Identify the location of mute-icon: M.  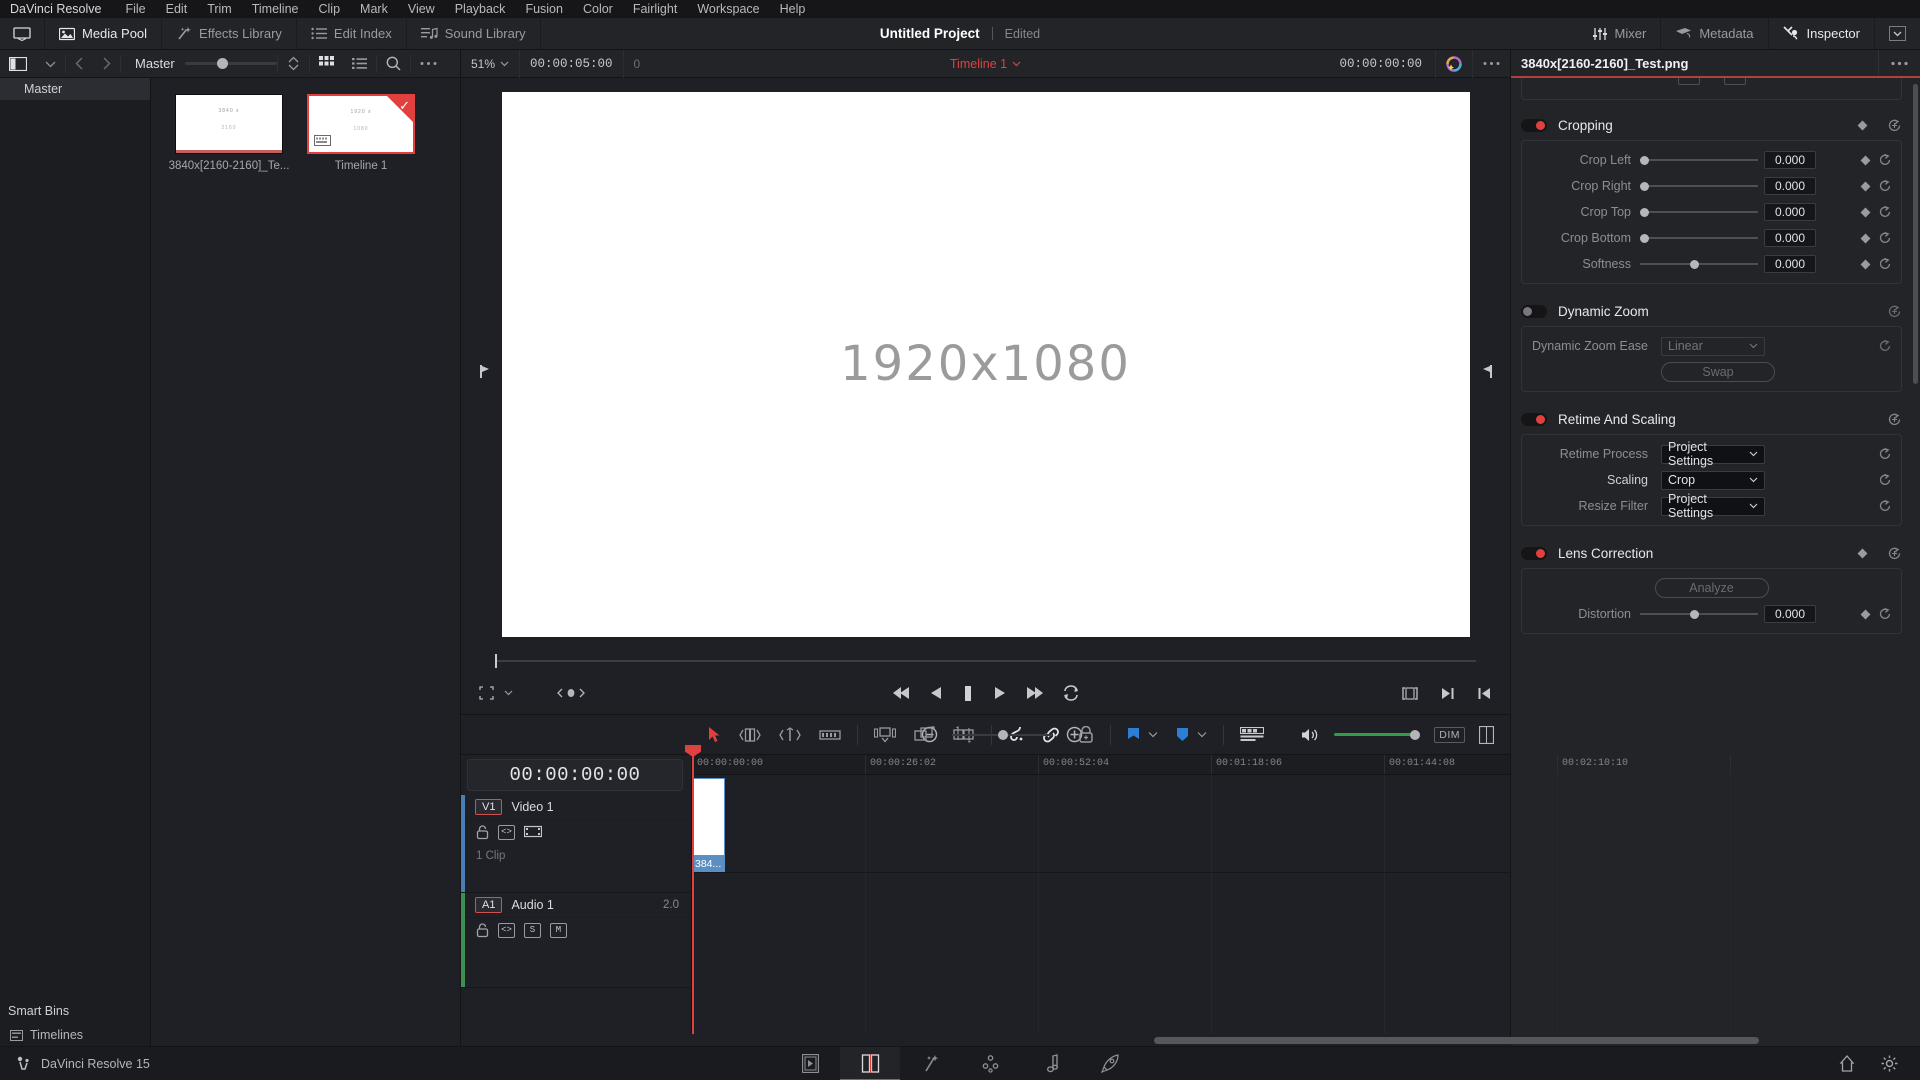
(558, 930).